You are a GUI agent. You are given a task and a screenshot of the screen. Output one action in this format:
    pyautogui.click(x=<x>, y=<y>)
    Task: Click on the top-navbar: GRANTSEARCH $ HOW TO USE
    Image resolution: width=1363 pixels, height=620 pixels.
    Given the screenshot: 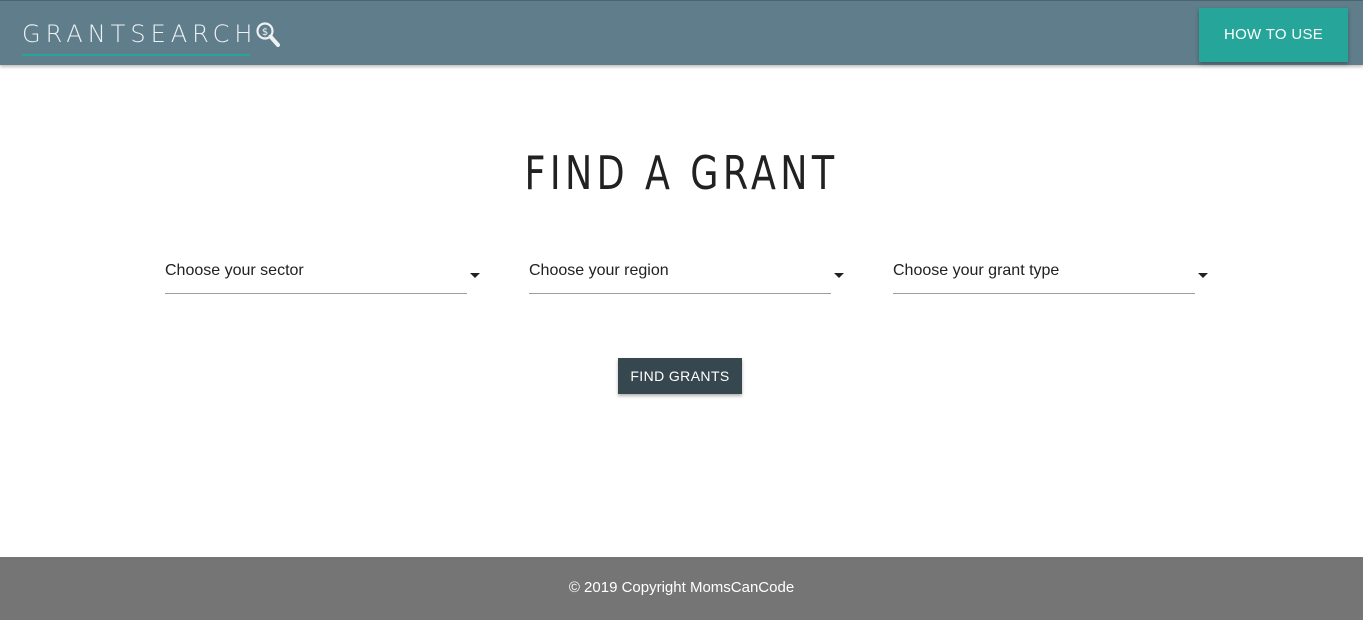 What is the action you would take?
    pyautogui.click(x=681, y=32)
    